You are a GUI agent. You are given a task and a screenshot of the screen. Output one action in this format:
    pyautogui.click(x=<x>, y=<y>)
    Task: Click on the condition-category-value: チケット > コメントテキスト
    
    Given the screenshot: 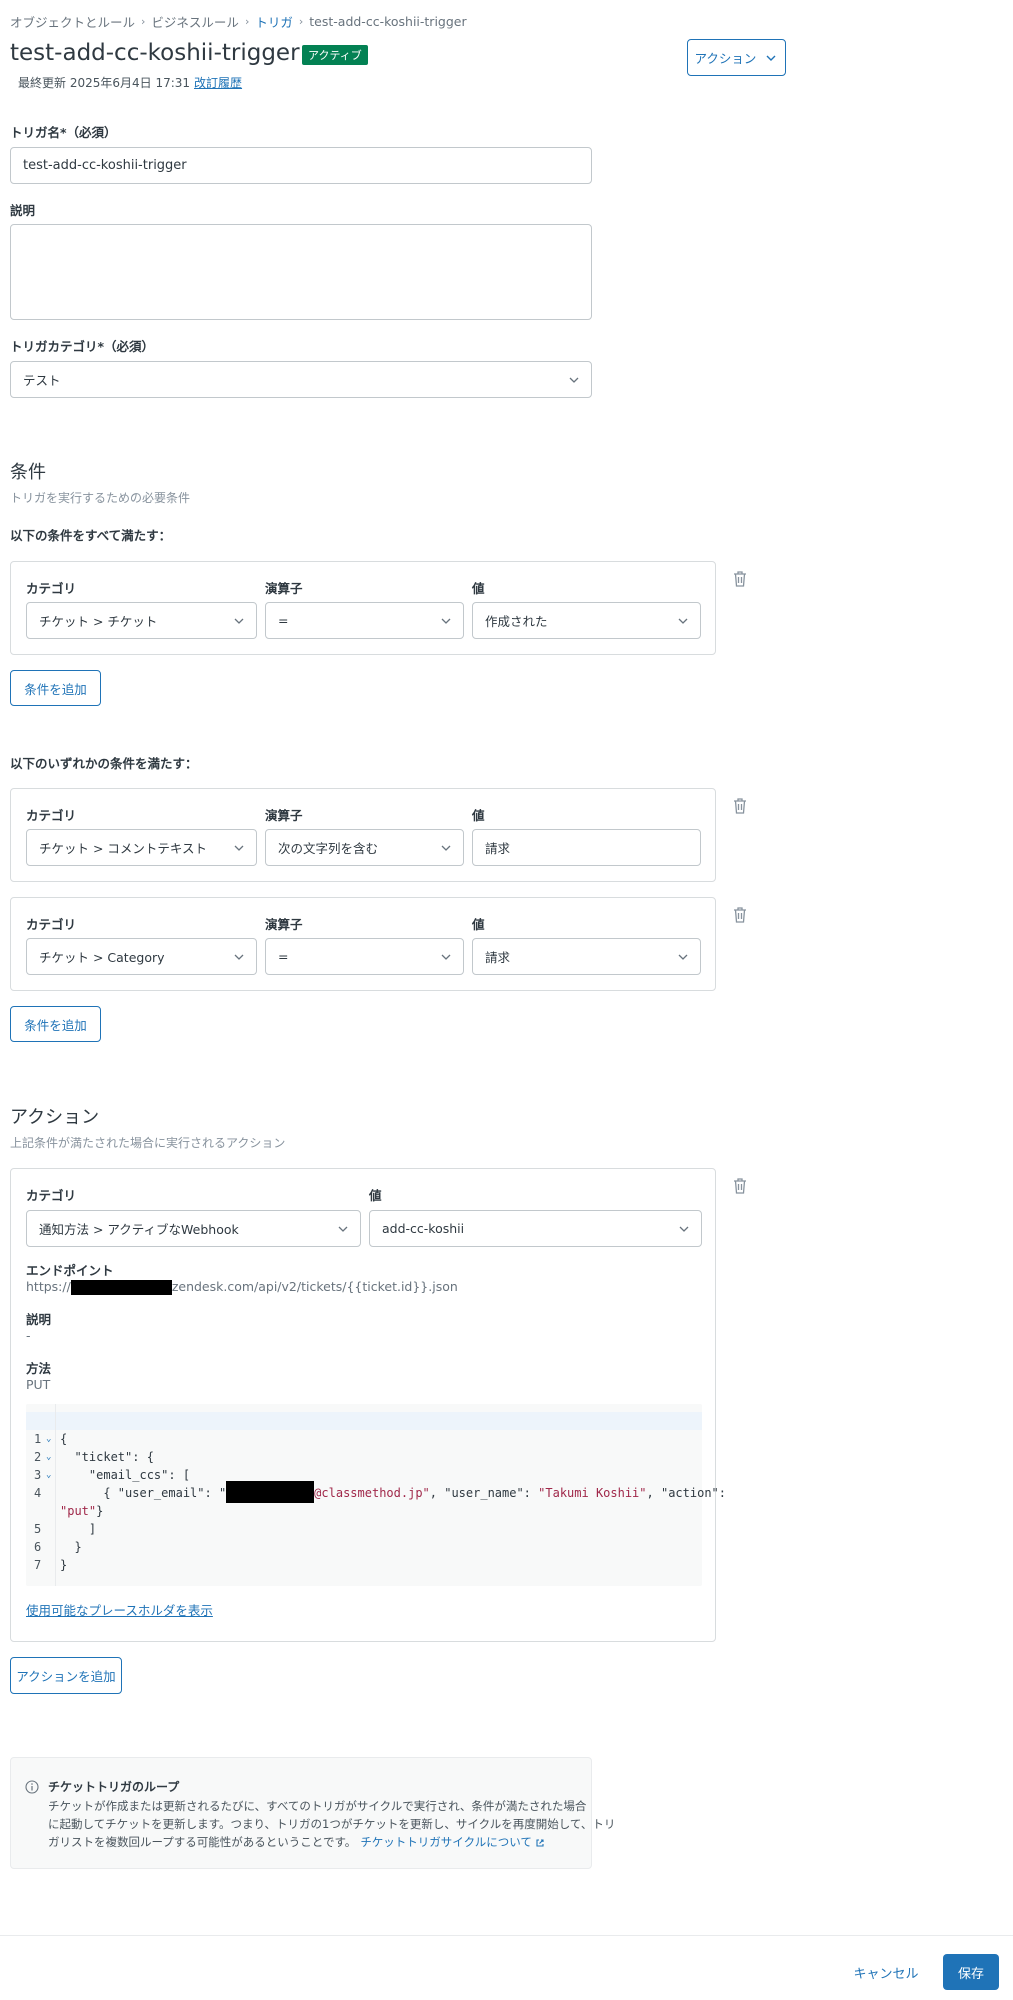 What is the action you would take?
    pyautogui.click(x=123, y=848)
    